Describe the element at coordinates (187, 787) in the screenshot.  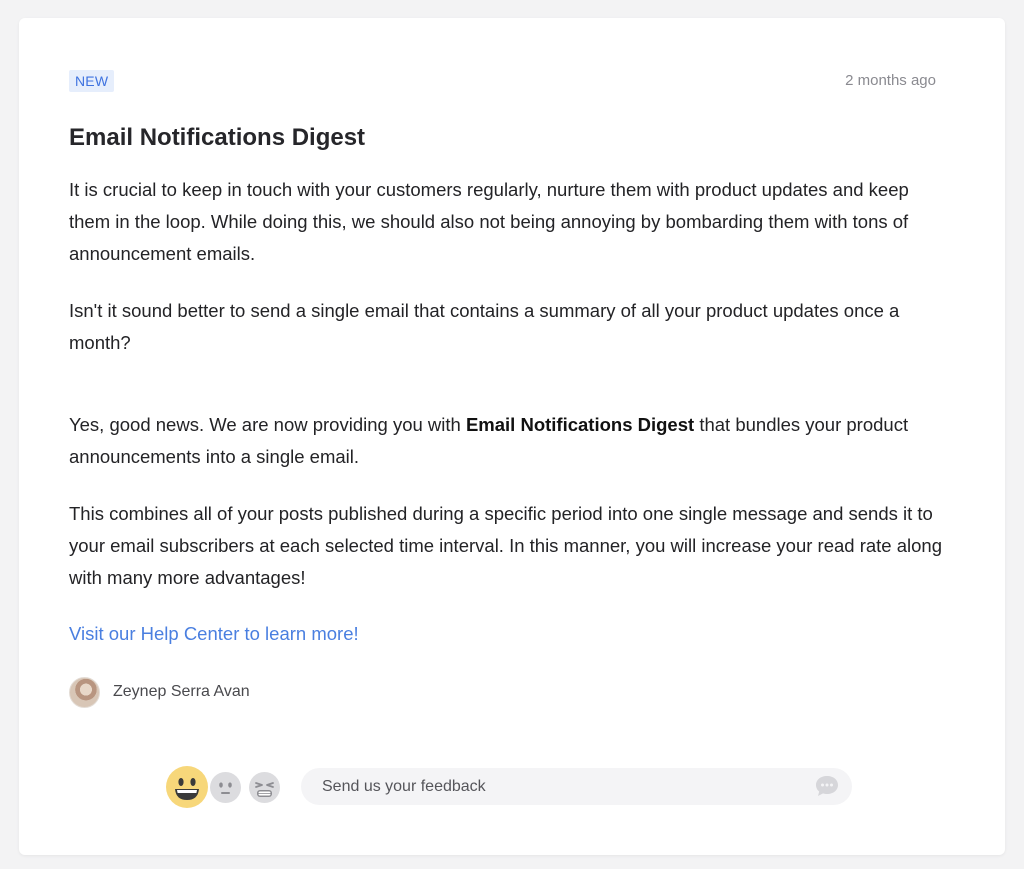
I see `happy-face-icon` at that location.